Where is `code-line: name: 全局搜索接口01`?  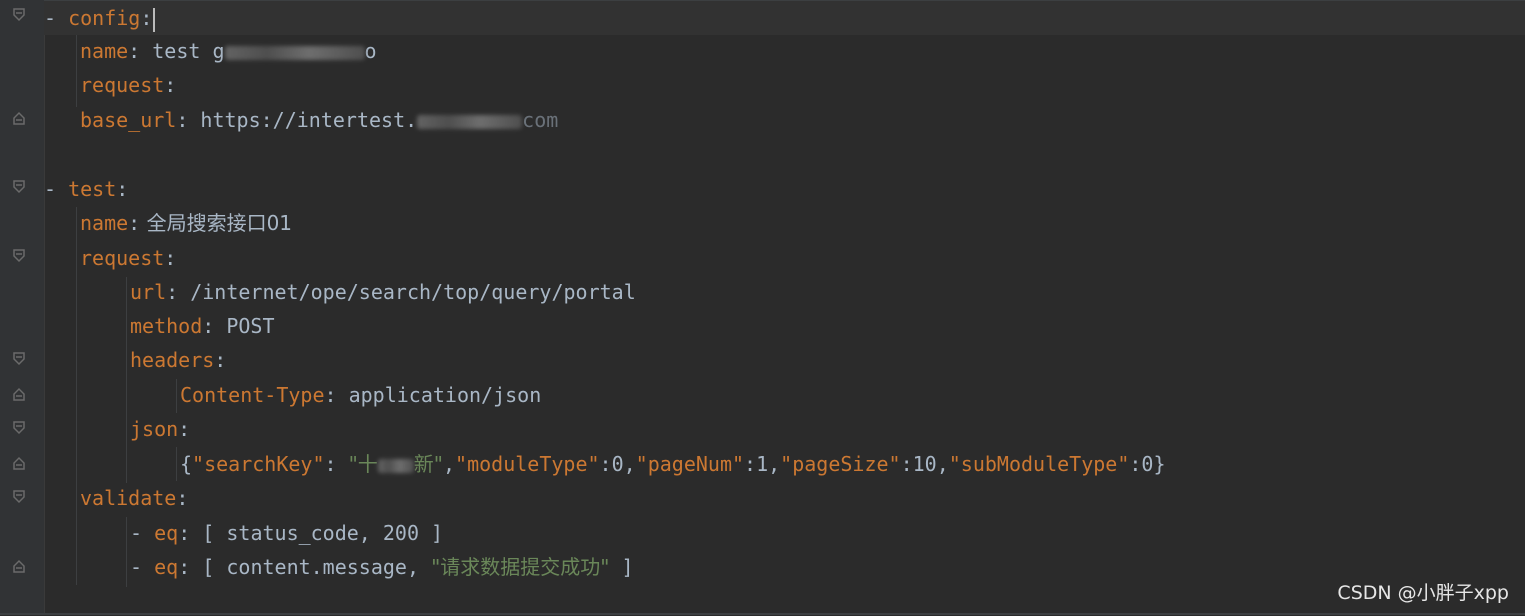 code-line: name: 全局搜索接口01 is located at coordinates (186, 223).